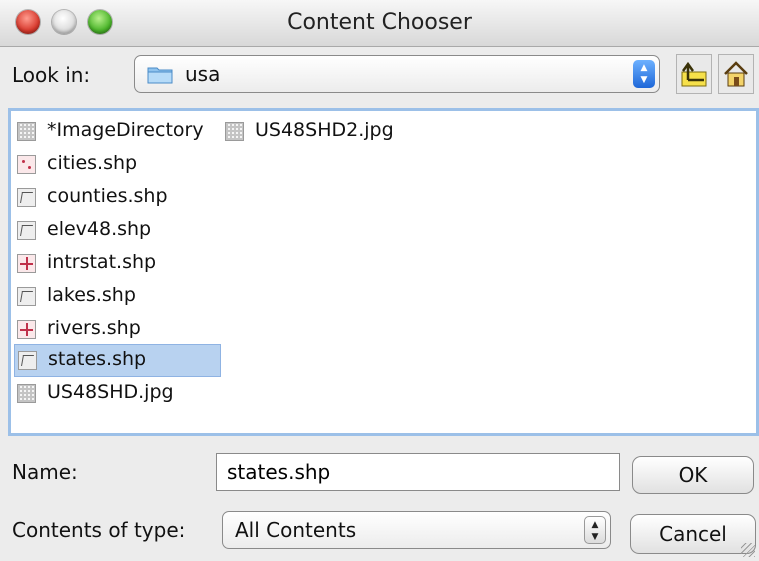 The width and height of the screenshot is (759, 561). What do you see at coordinates (102, 262) in the screenshot?
I see `file-name: intrstat.shp` at bounding box center [102, 262].